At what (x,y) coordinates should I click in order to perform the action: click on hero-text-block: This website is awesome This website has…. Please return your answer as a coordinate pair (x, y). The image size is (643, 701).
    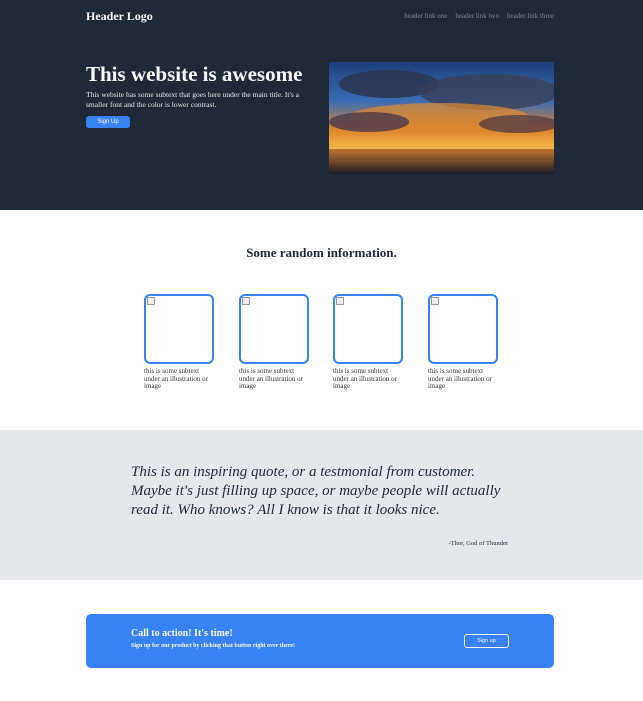
    Looking at the image, I should click on (204, 95).